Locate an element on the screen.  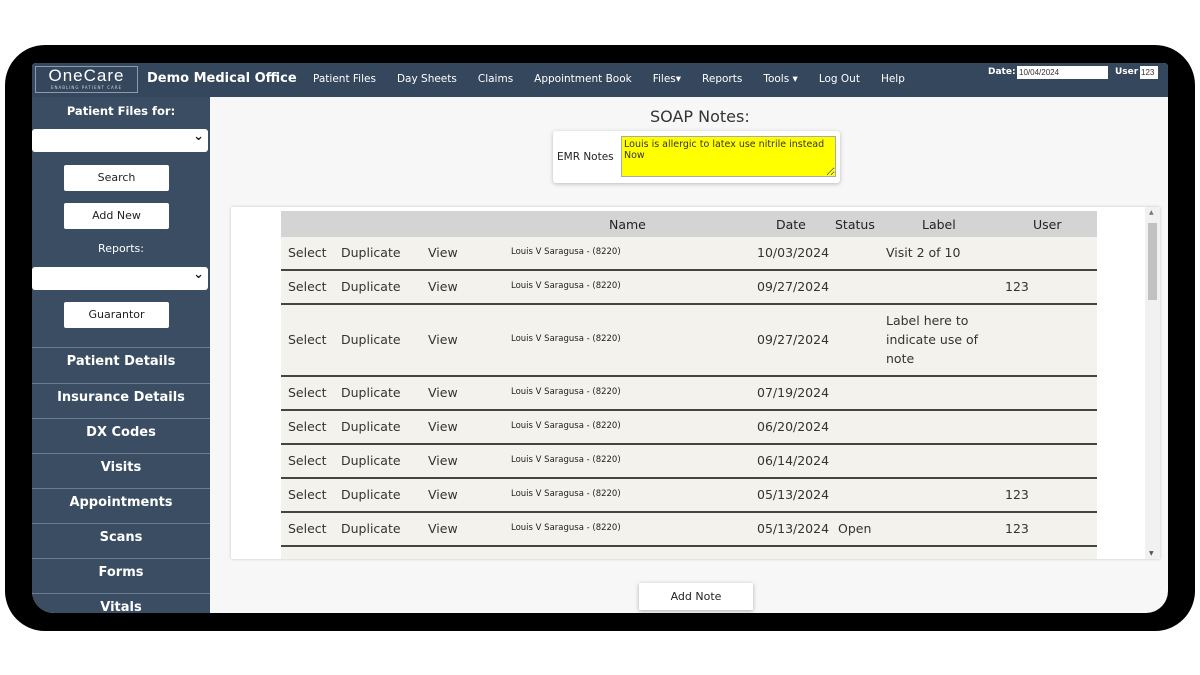
logo-text: OneCare is located at coordinates (86, 75).